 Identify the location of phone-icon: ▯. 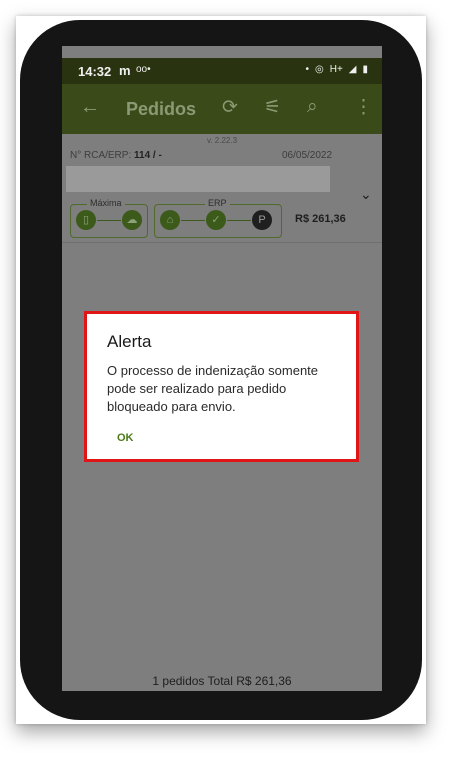
(86, 220).